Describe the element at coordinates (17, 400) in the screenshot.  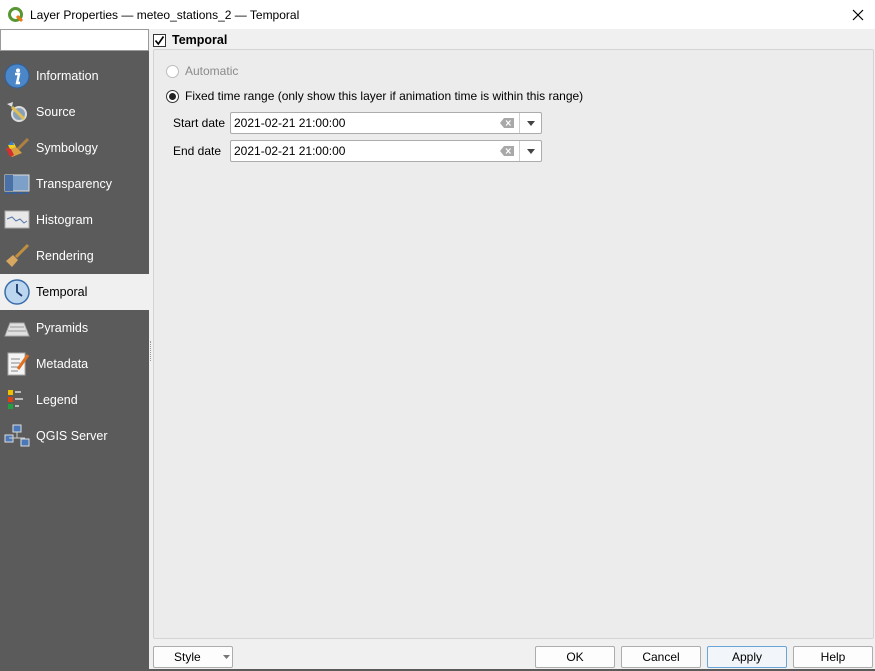
I see `legend-icon` at that location.